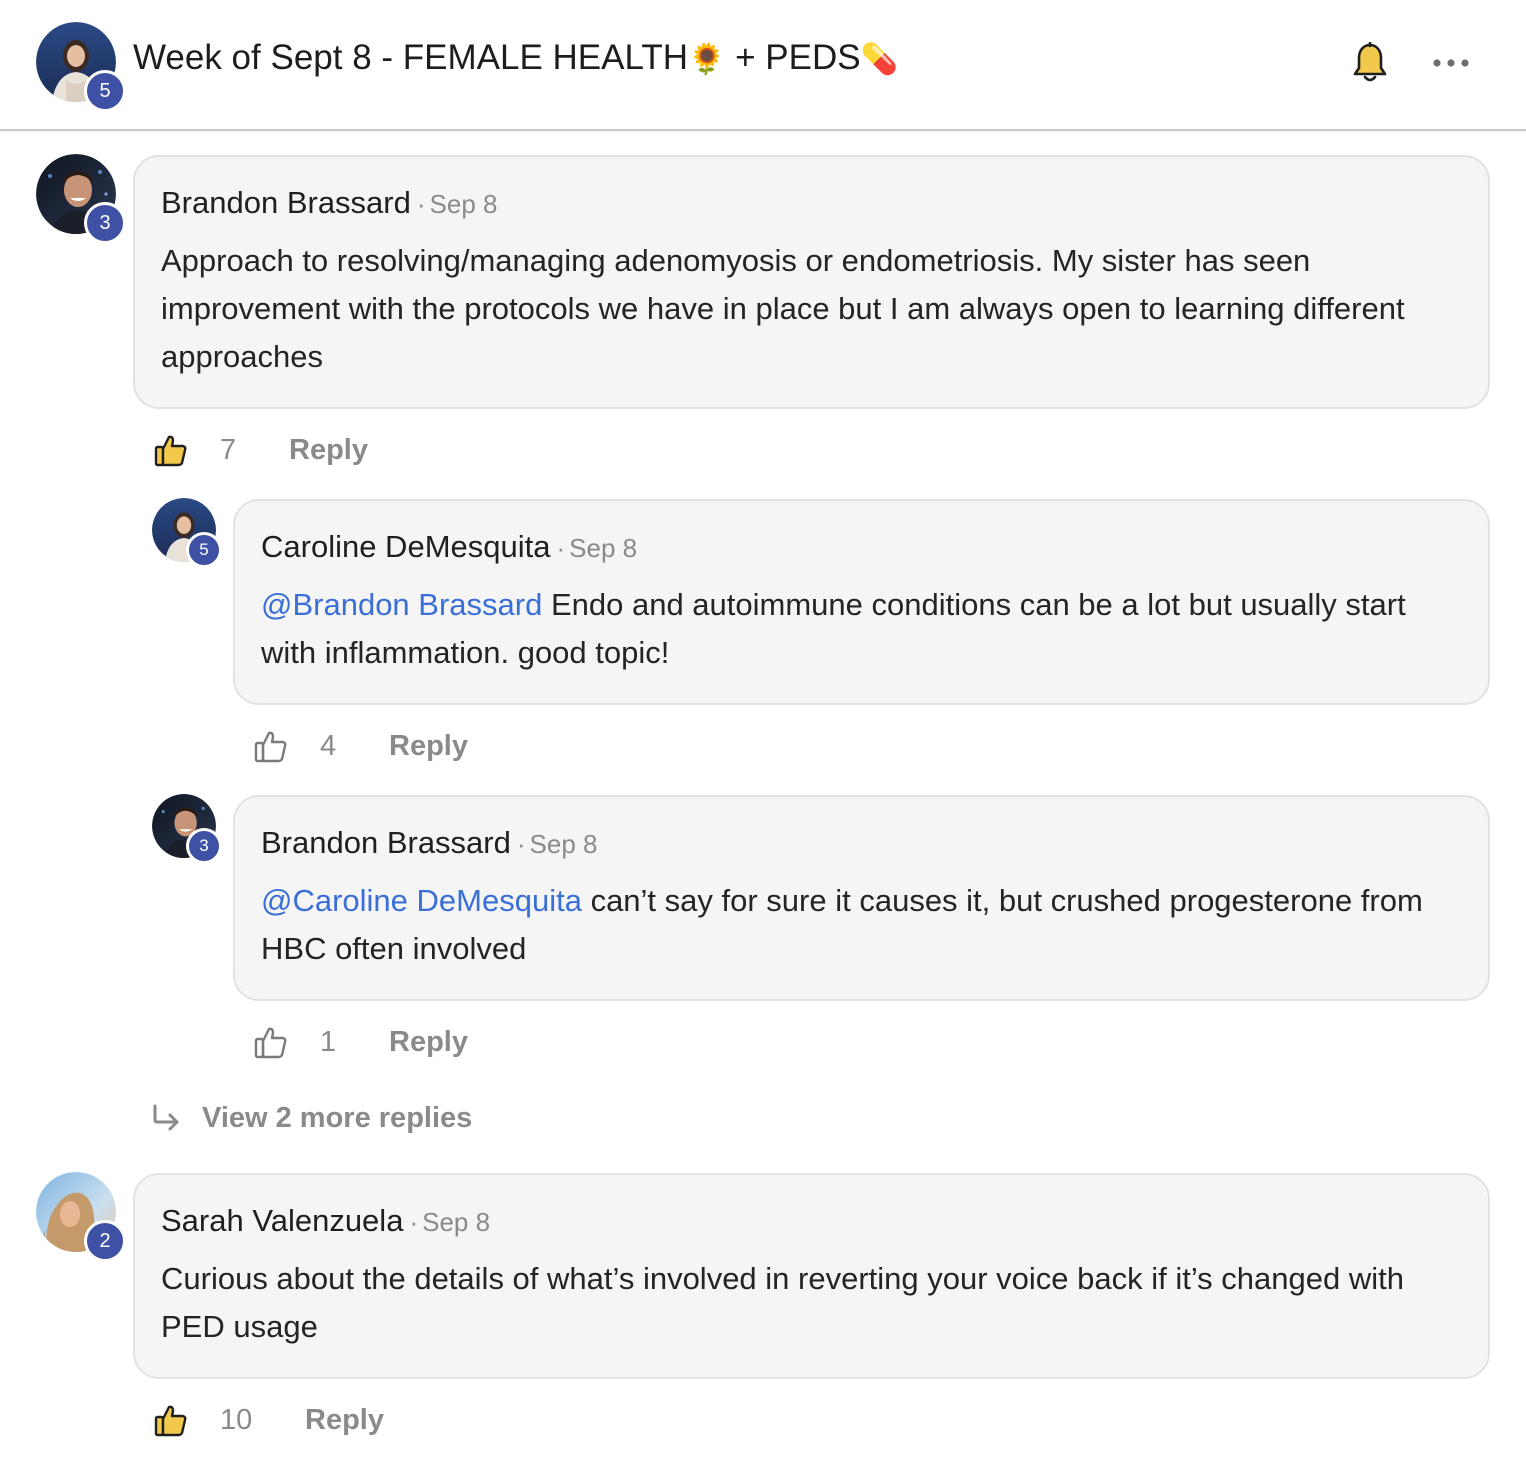 Image resolution: width=1526 pixels, height=1462 pixels. Describe the element at coordinates (879, 59) in the screenshot. I see `pill-emoji: 💊` at that location.